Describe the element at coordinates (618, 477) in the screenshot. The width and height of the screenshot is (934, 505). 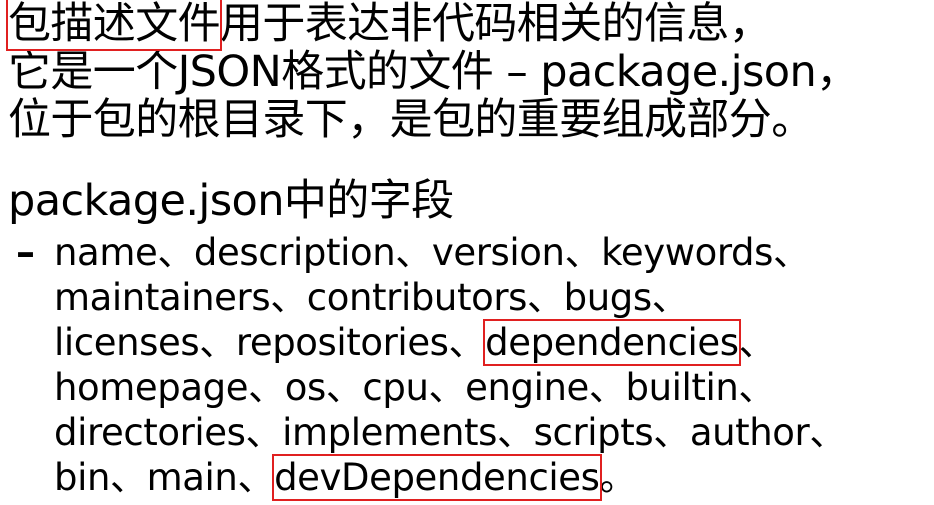
I see `fields-line-6-post: 。` at that location.